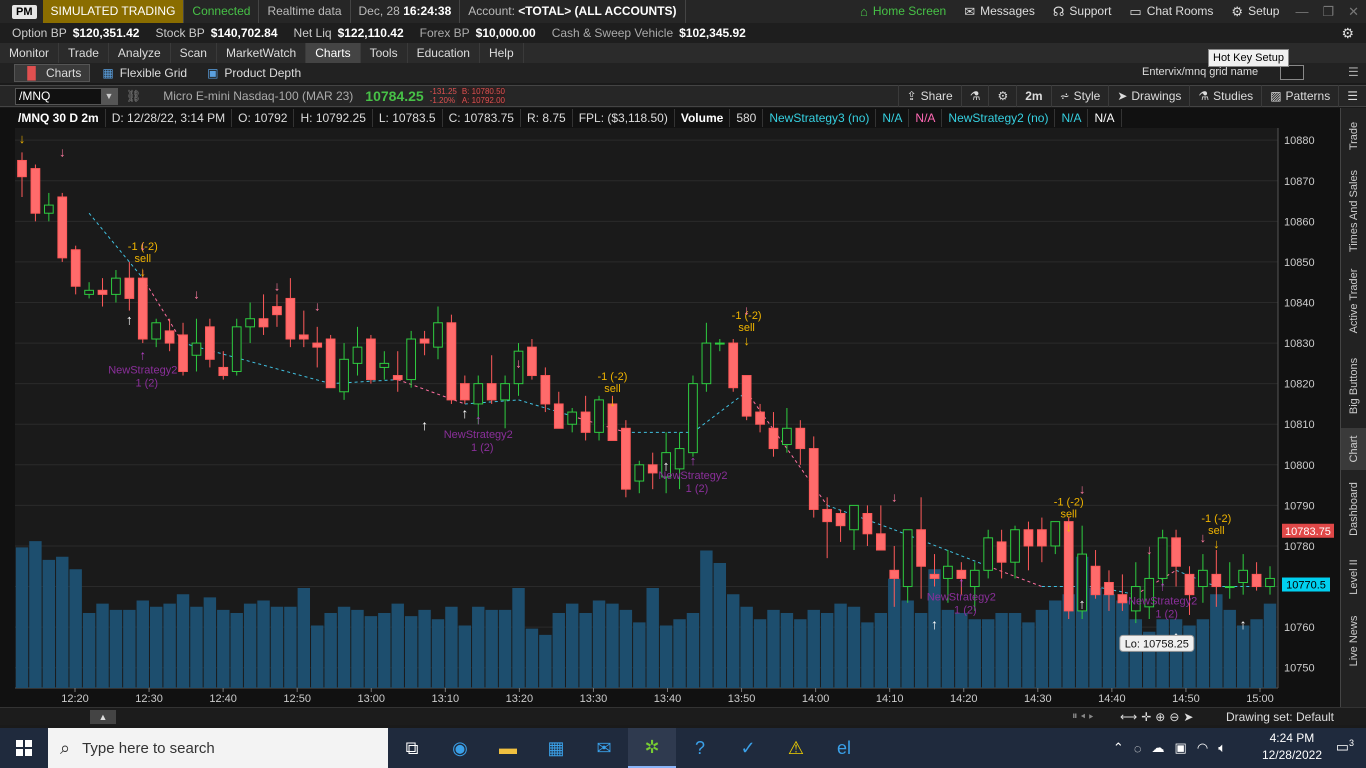 Image resolution: width=1366 pixels, height=768 pixels. Describe the element at coordinates (254, 73) in the screenshot. I see `tab-product-depth: ▣ Product Depth` at that location.